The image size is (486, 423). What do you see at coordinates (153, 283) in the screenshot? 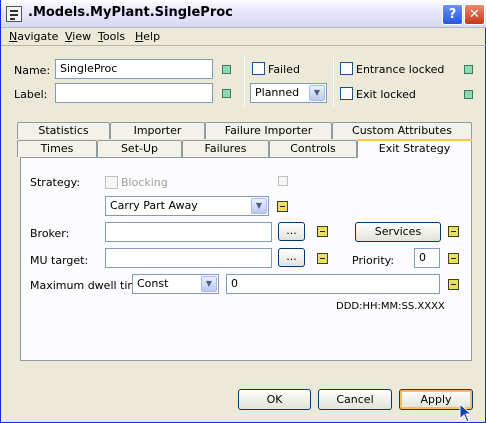
I see `max-dwell-distribution-value: Const` at bounding box center [153, 283].